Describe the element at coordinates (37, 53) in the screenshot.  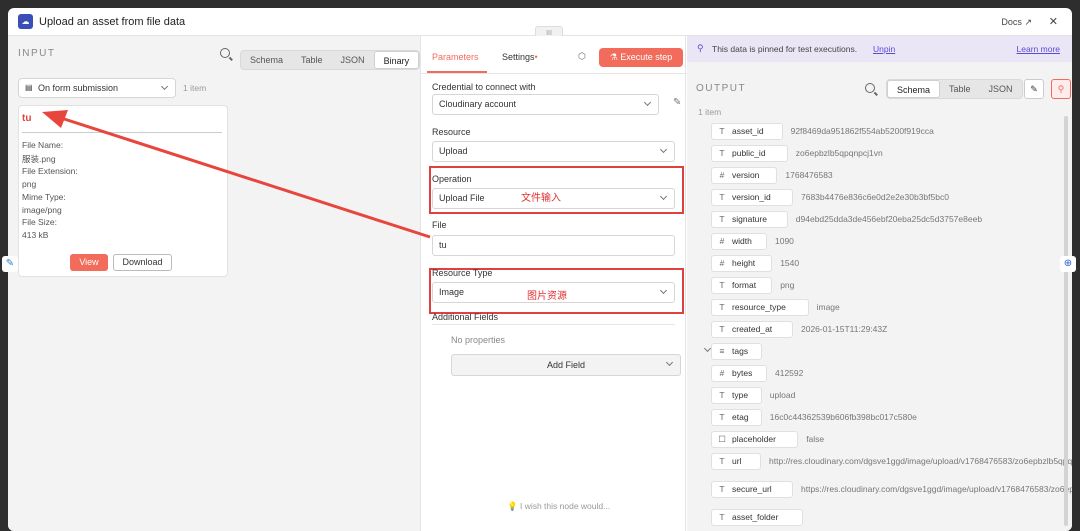
I see `input-heading: INPUT` at that location.